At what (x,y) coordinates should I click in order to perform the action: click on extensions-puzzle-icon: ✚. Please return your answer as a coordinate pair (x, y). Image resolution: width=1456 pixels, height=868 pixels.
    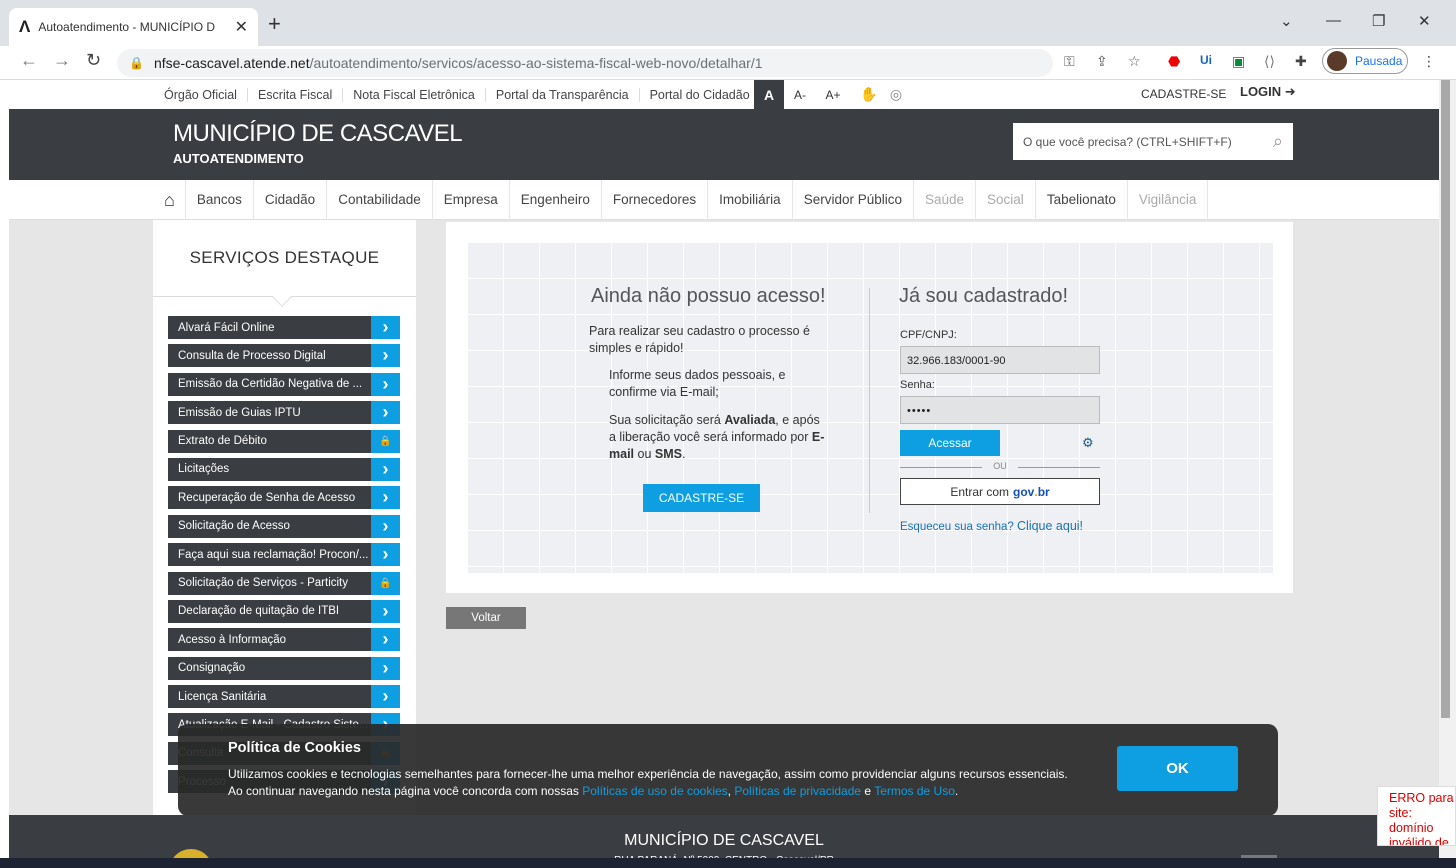
    Looking at the image, I should click on (1301, 61).